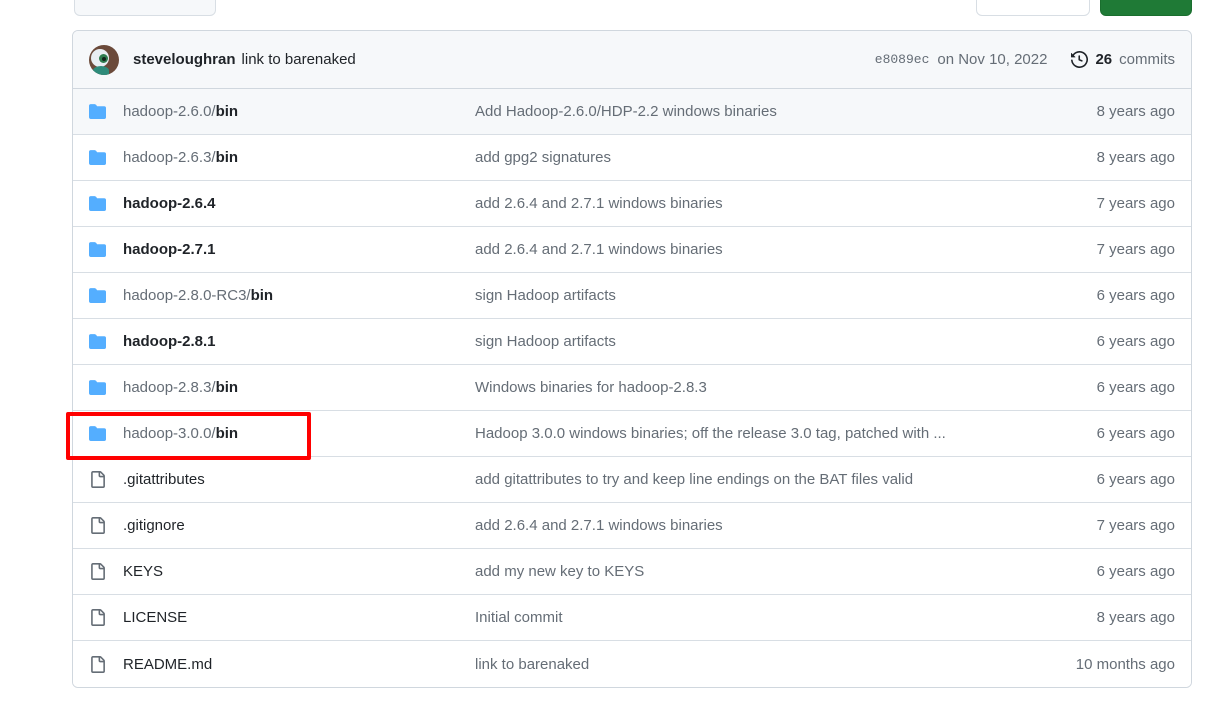  Describe the element at coordinates (992, 59) in the screenshot. I see `commit-date: on Nov 10, 2022` at that location.